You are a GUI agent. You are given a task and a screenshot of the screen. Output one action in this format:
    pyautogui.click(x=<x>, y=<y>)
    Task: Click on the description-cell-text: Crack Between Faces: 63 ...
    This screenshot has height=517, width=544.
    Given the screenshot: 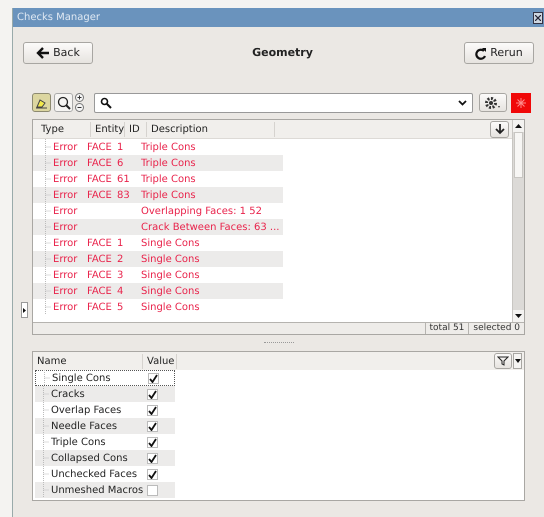 What is the action you would take?
    pyautogui.click(x=210, y=227)
    